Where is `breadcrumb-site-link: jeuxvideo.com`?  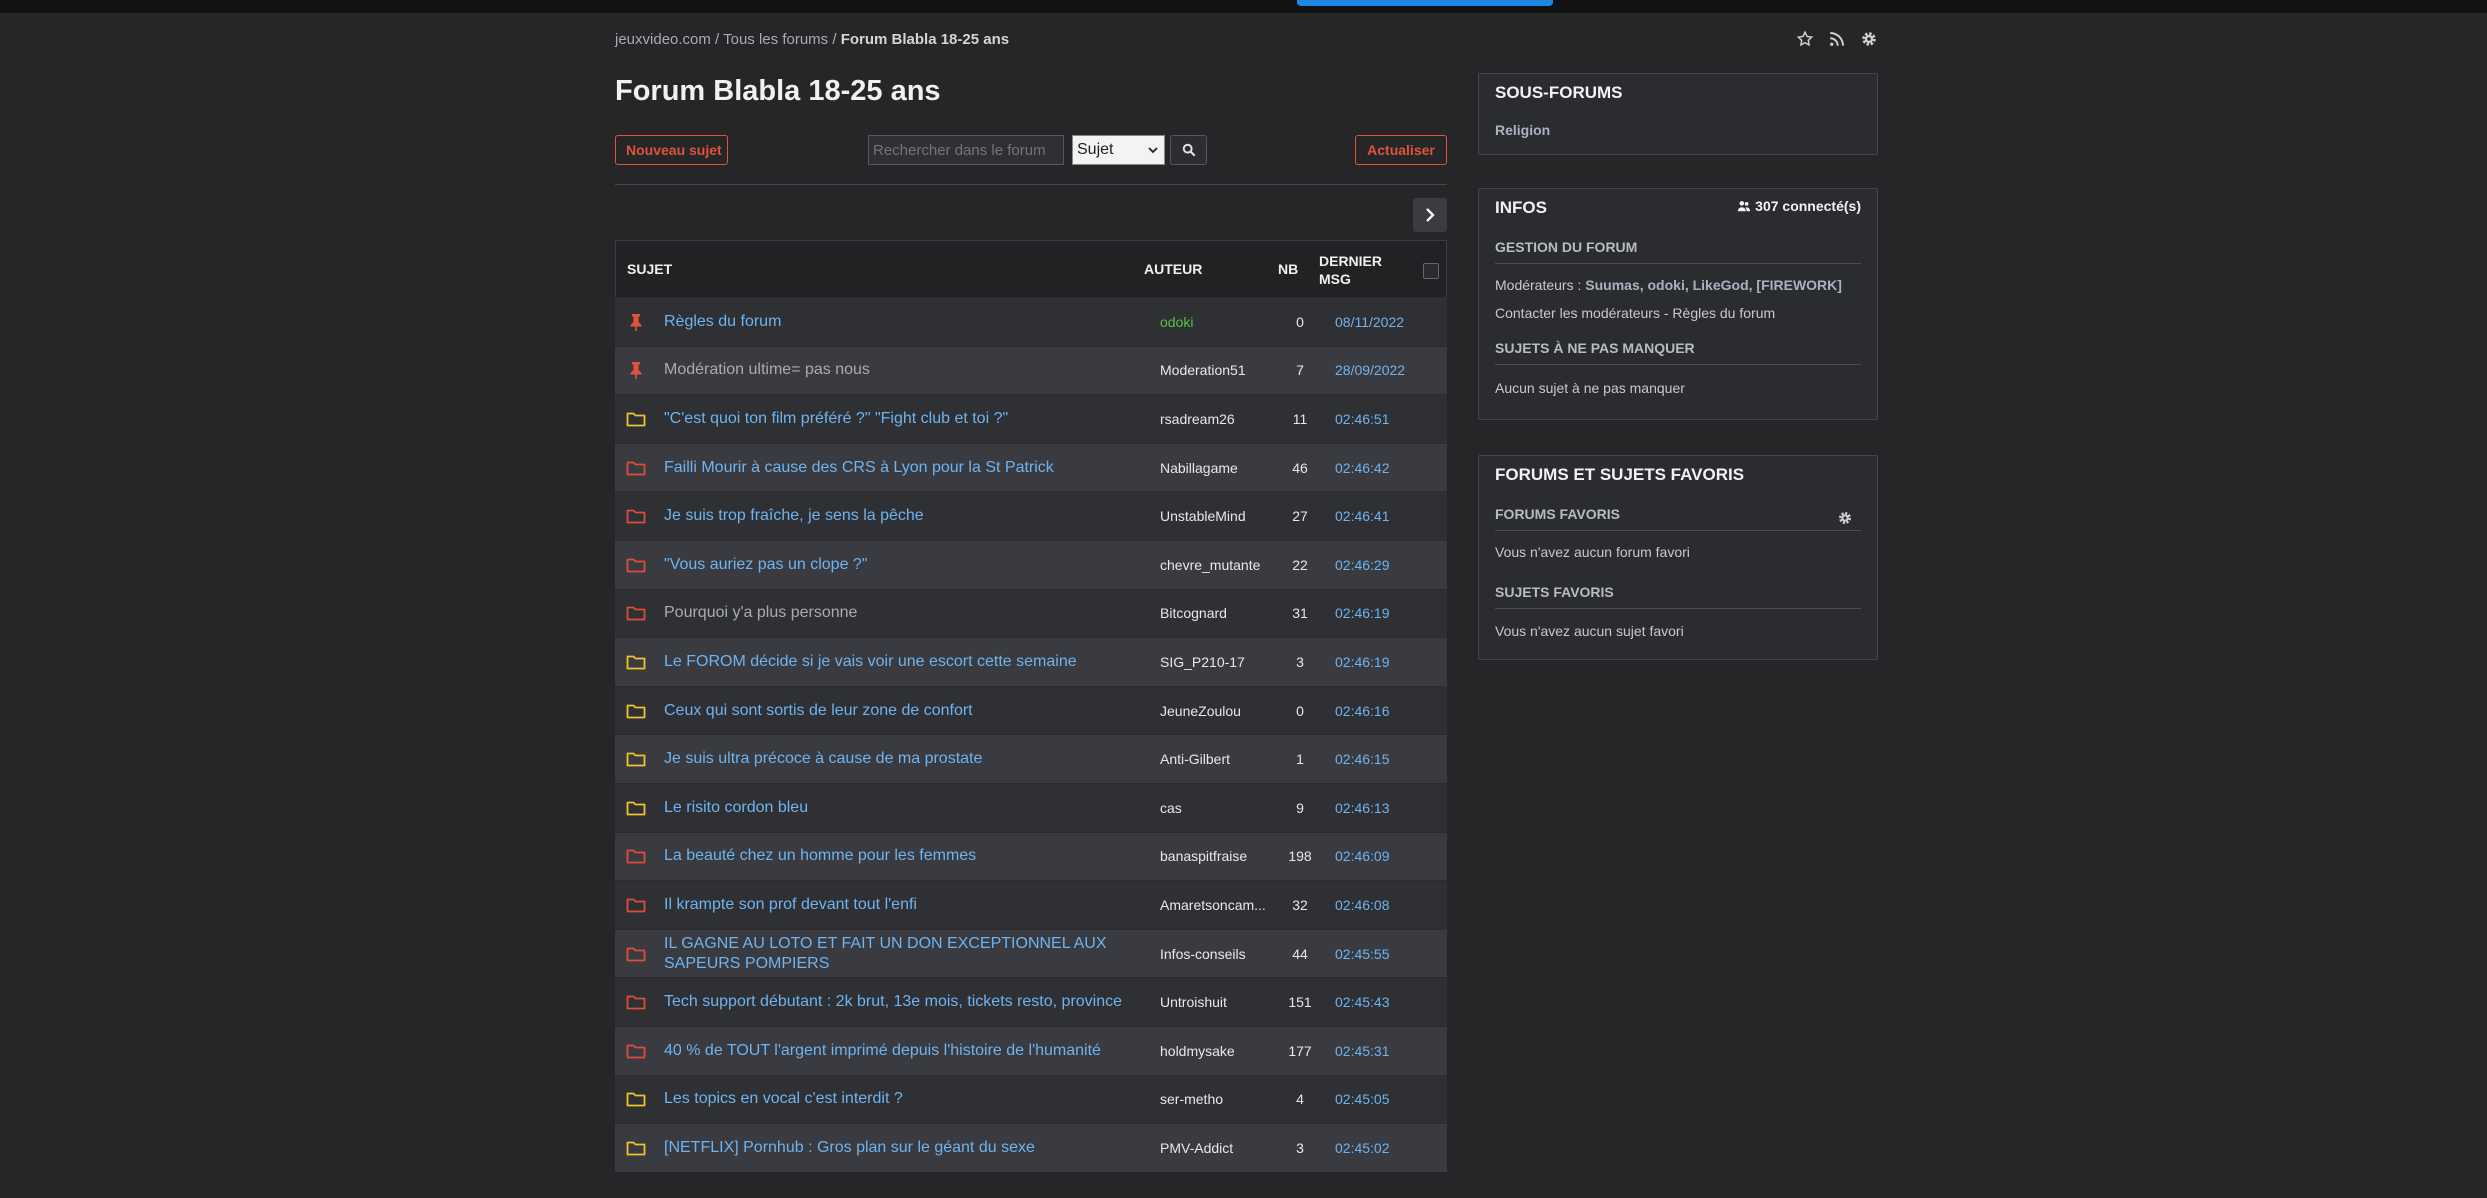
breadcrumb-site-link: jeuxvideo.com is located at coordinates (663, 39).